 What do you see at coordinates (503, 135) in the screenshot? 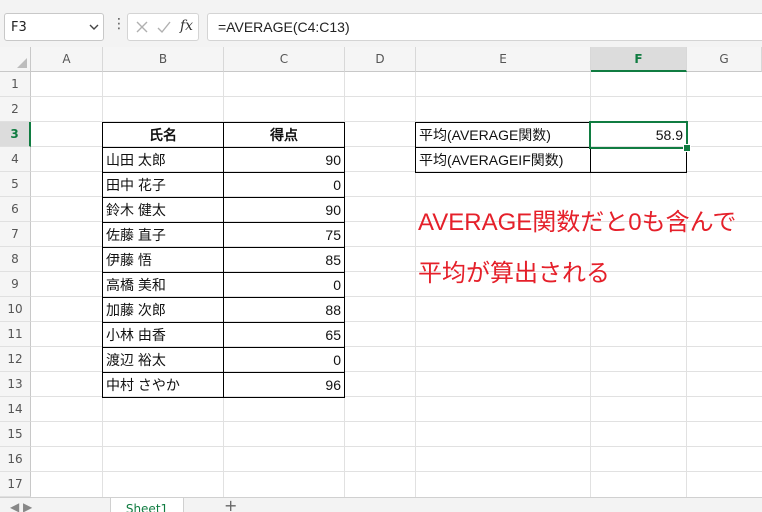
I see `summary-label-average: 平均(AVERAGE関数)` at bounding box center [503, 135].